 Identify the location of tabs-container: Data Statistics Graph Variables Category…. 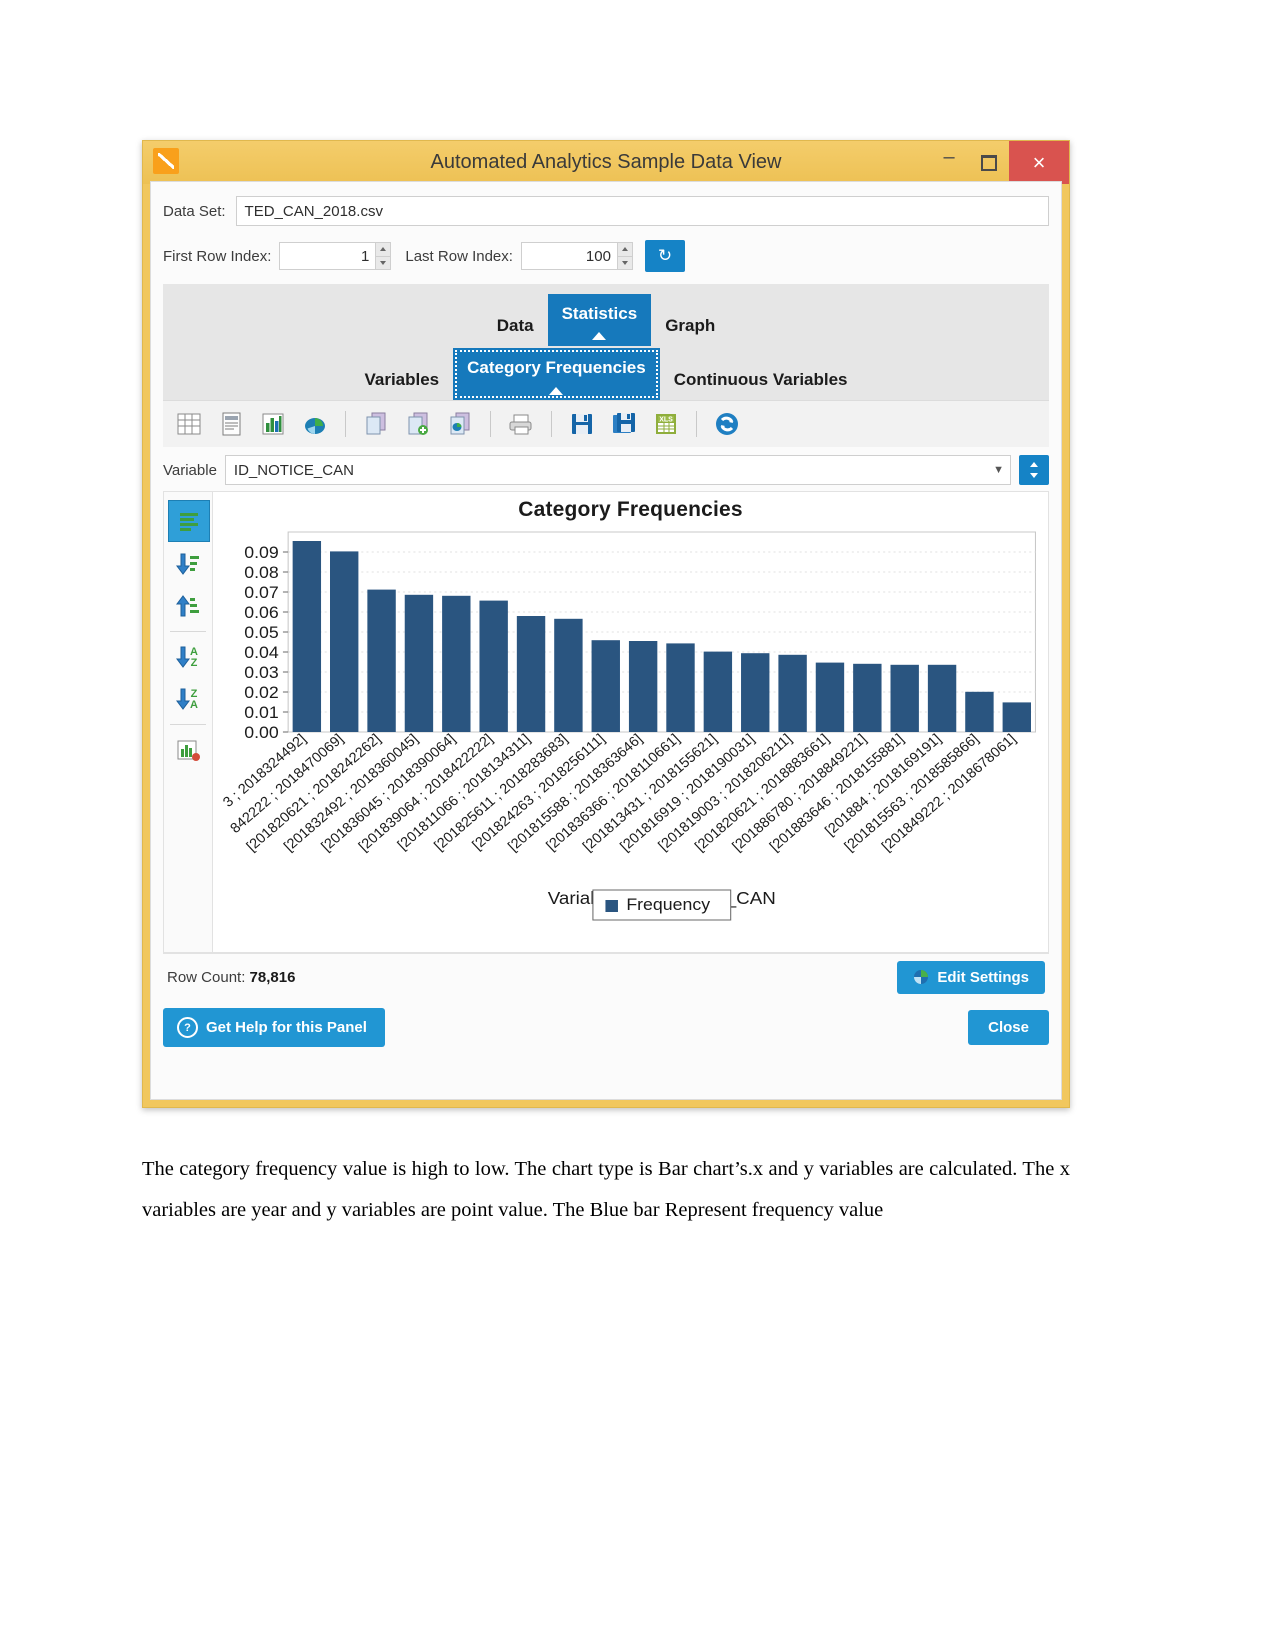
(606, 342).